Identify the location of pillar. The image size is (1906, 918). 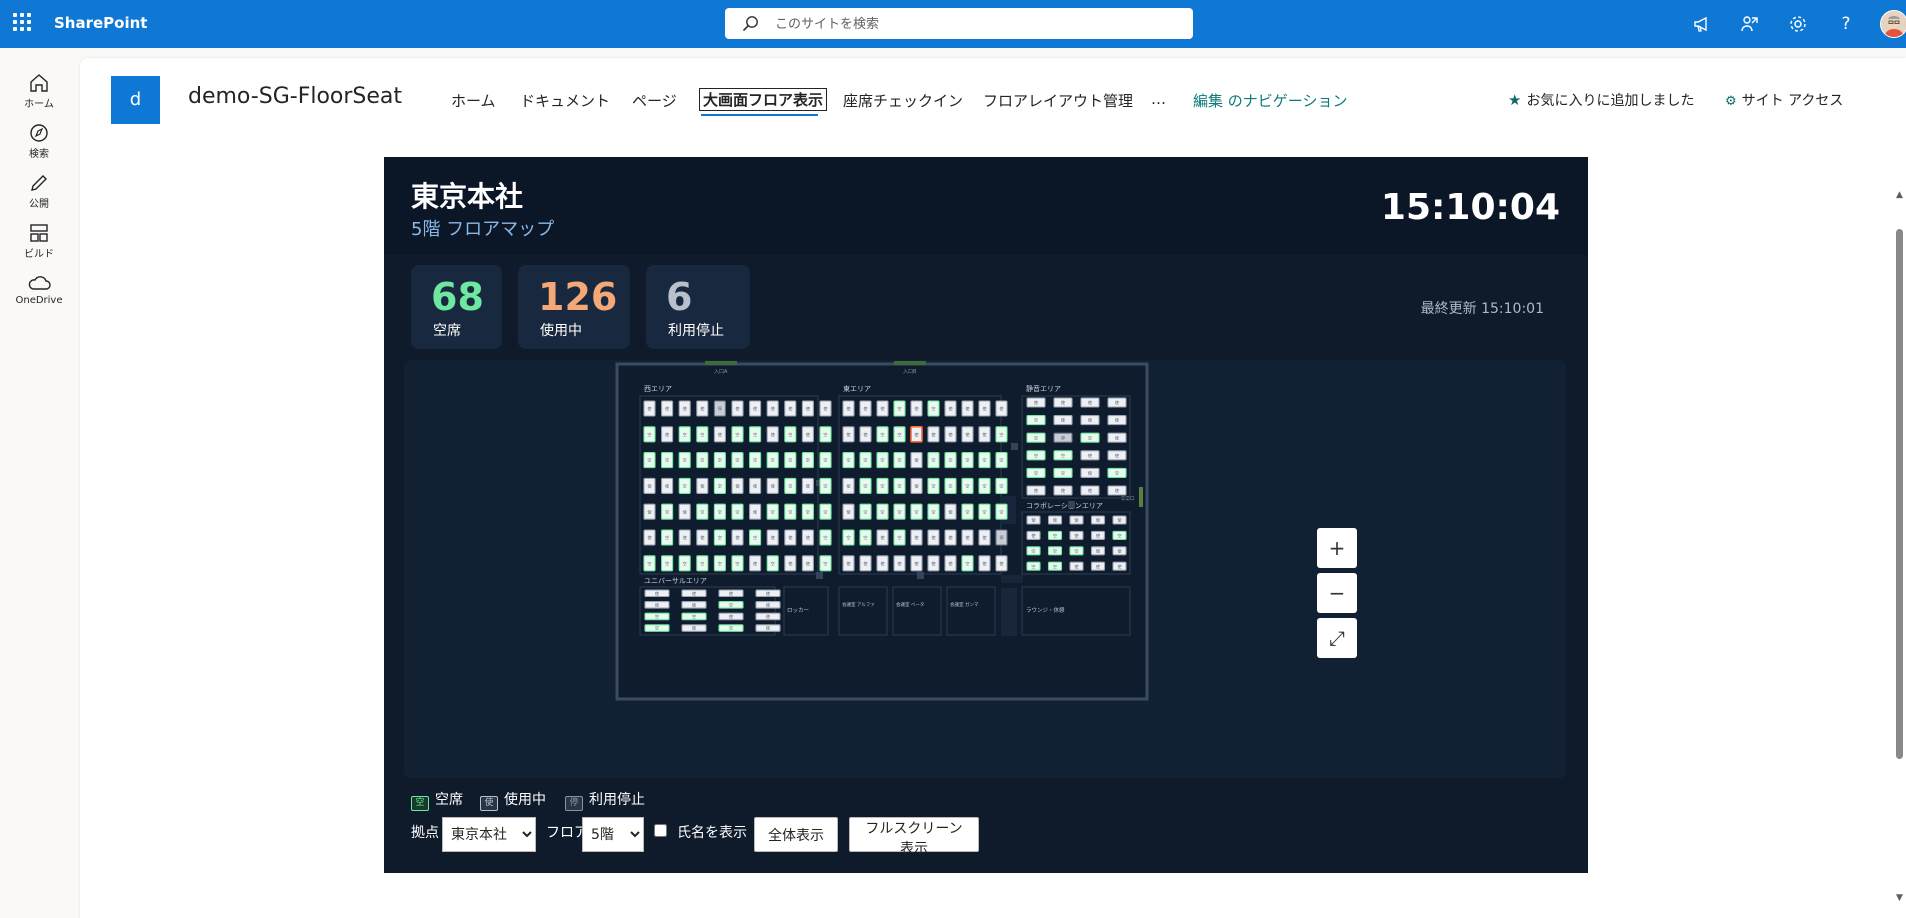
(1071, 504).